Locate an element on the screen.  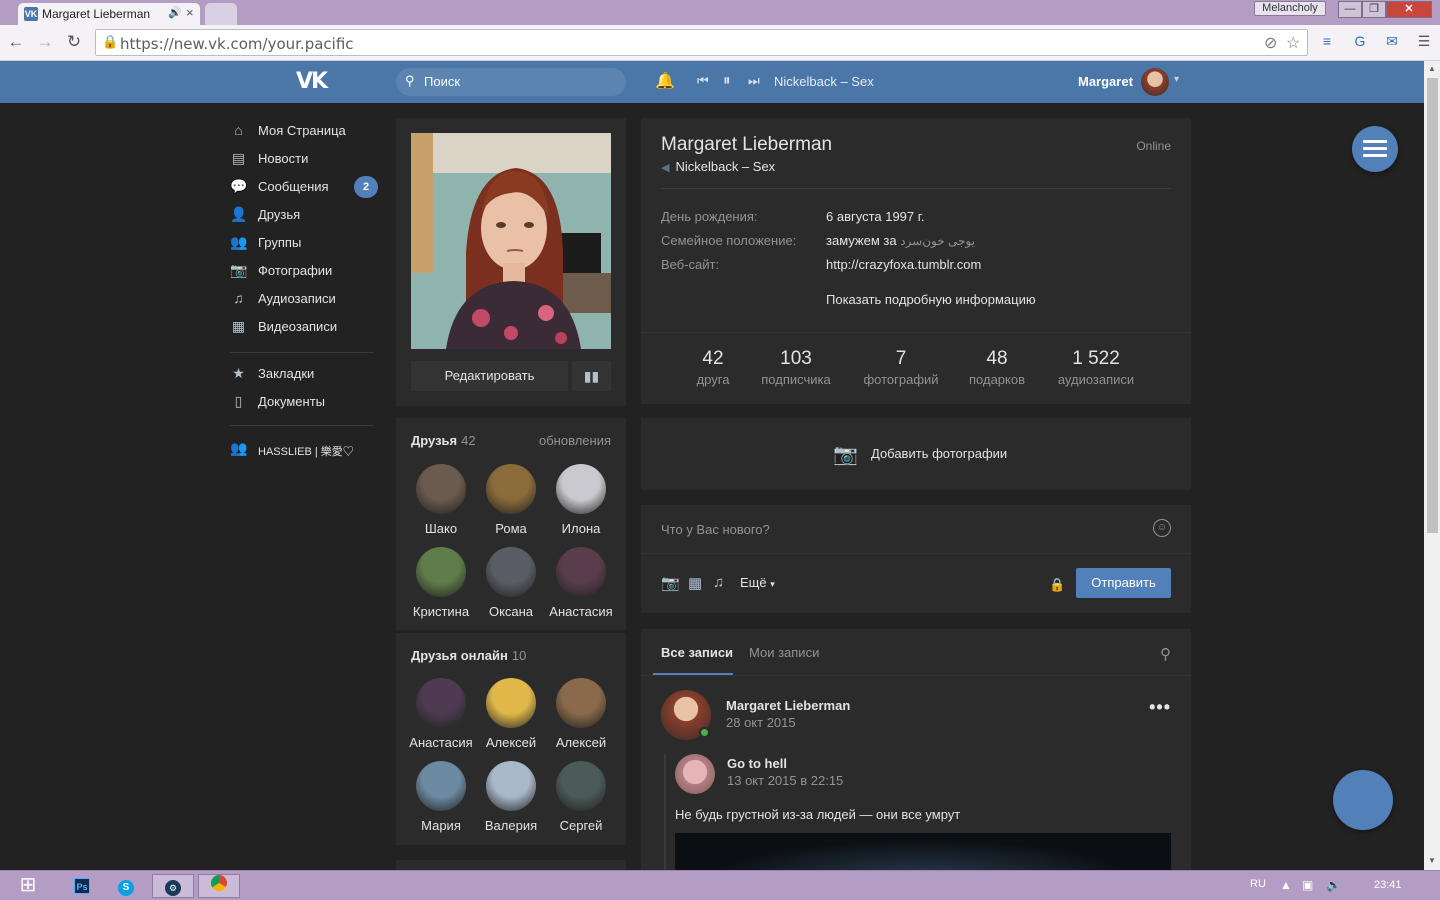
search-input: ⚲ Поиск is located at coordinates (511, 82).